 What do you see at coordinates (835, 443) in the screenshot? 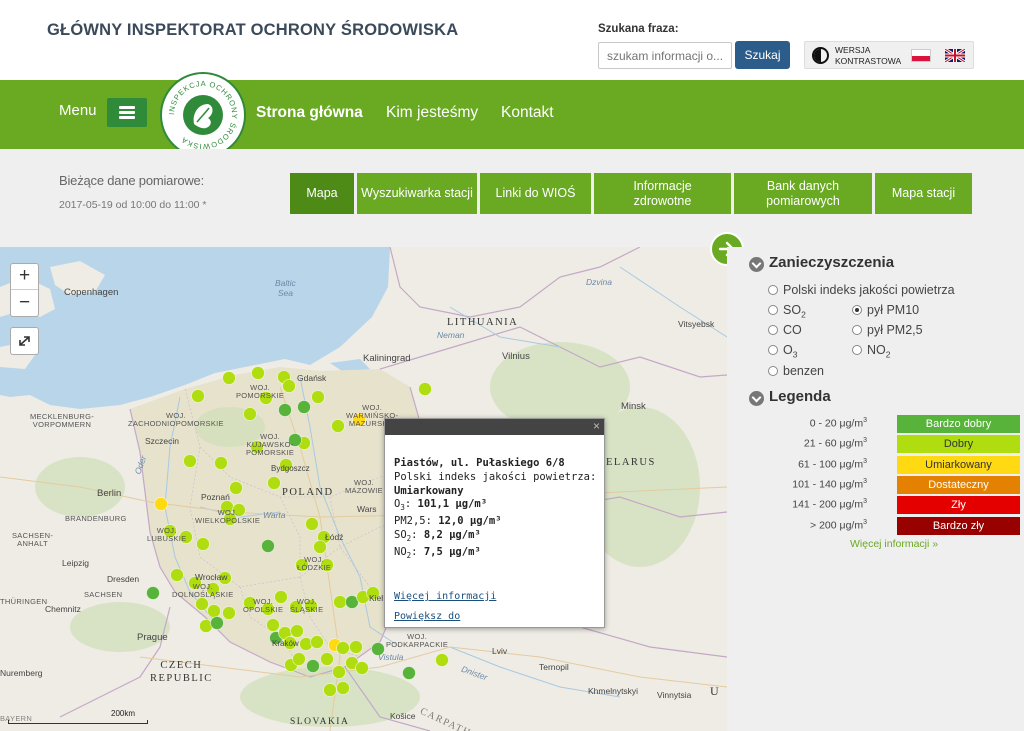
I see `legend-range: 21 - 60 μg/m3` at bounding box center [835, 443].